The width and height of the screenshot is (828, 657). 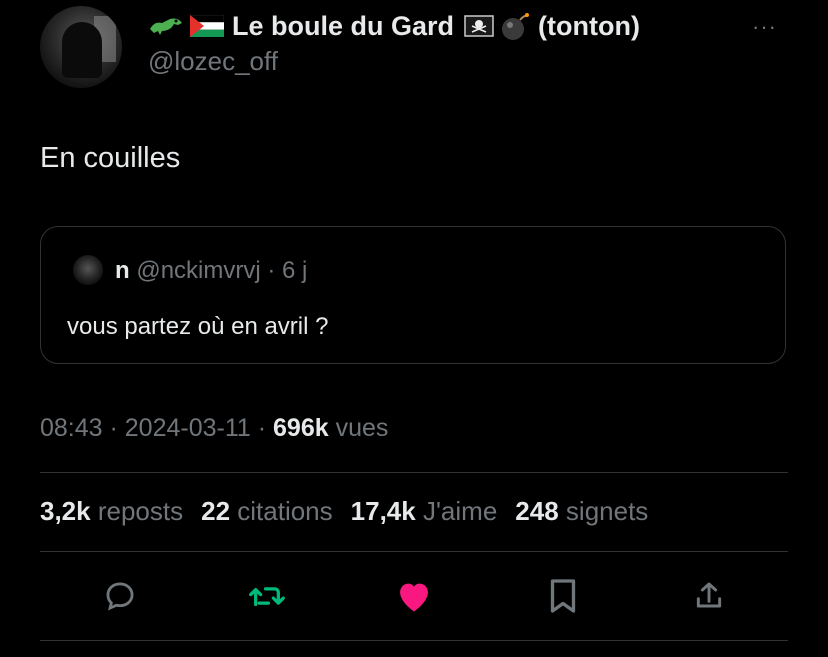 What do you see at coordinates (764, 27) in the screenshot?
I see `more-options-icon: ···` at bounding box center [764, 27].